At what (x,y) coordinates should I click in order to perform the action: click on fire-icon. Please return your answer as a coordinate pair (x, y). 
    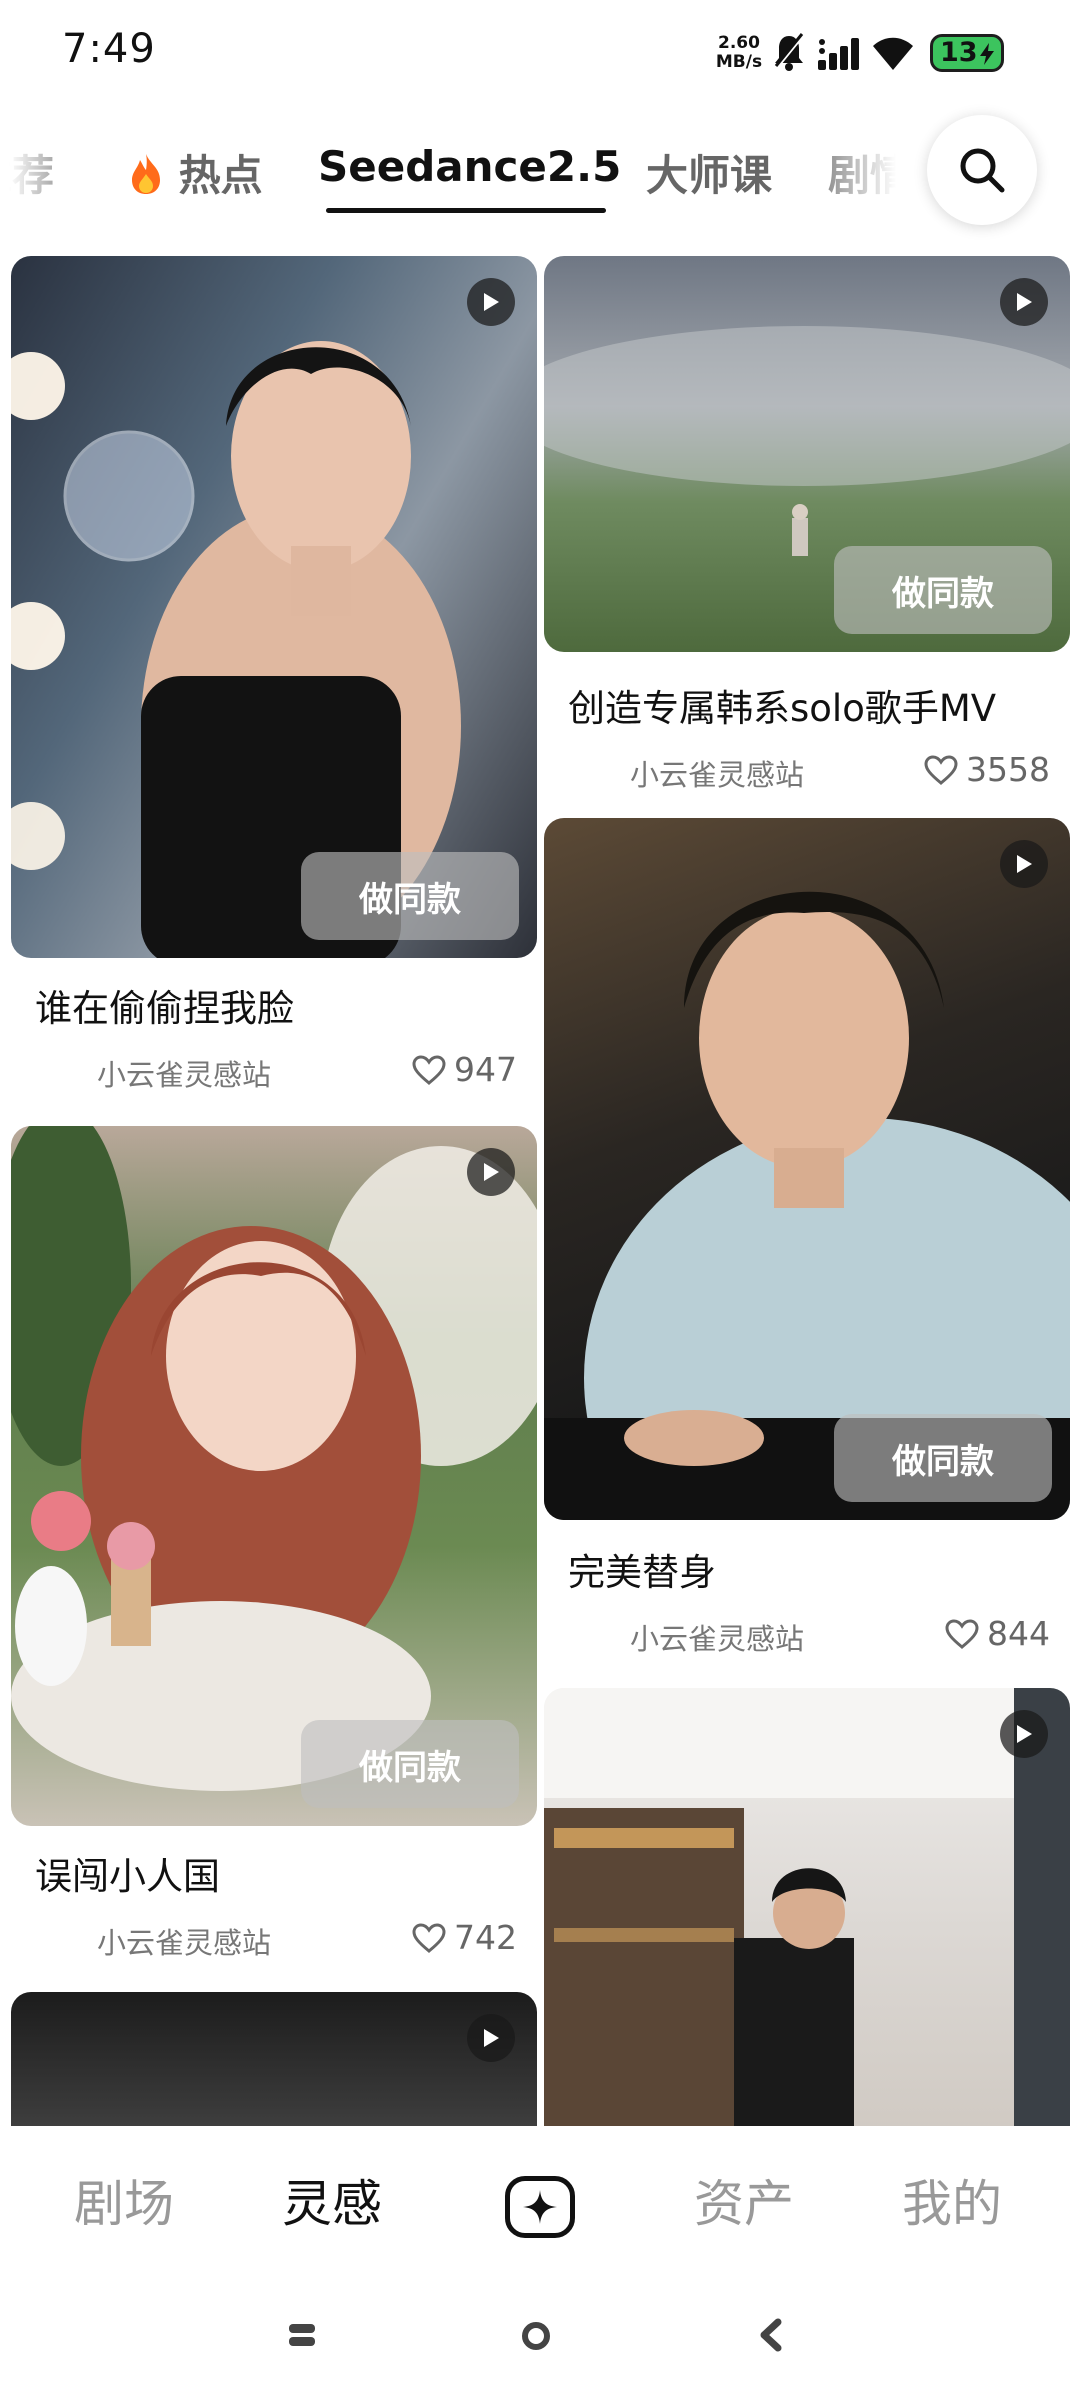
    Looking at the image, I should click on (146, 174).